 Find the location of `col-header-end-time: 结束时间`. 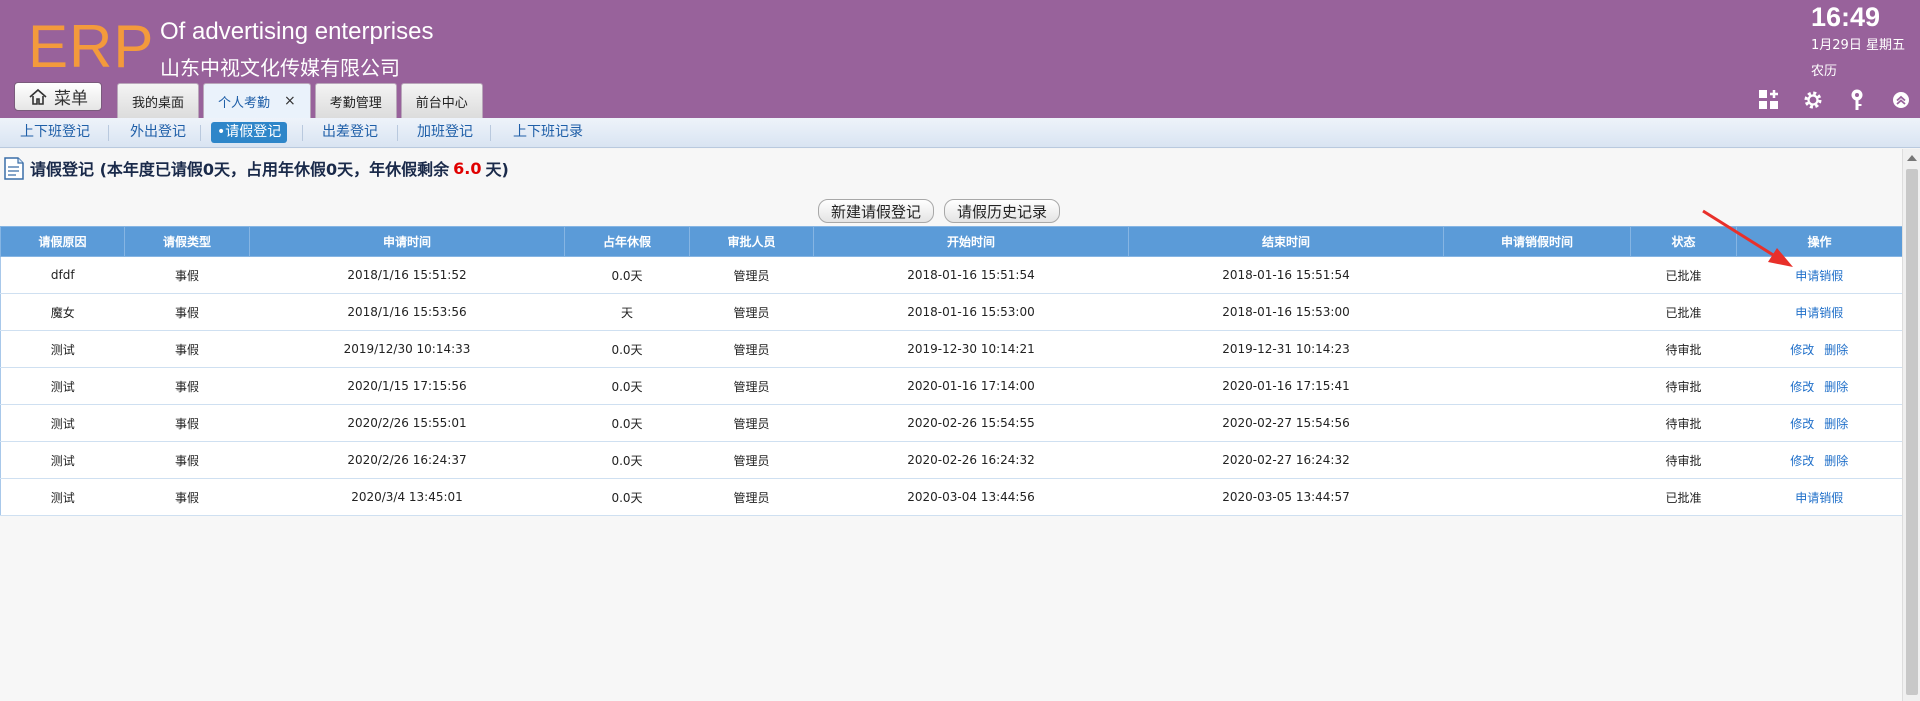

col-header-end-time: 结束时间 is located at coordinates (1286, 241).